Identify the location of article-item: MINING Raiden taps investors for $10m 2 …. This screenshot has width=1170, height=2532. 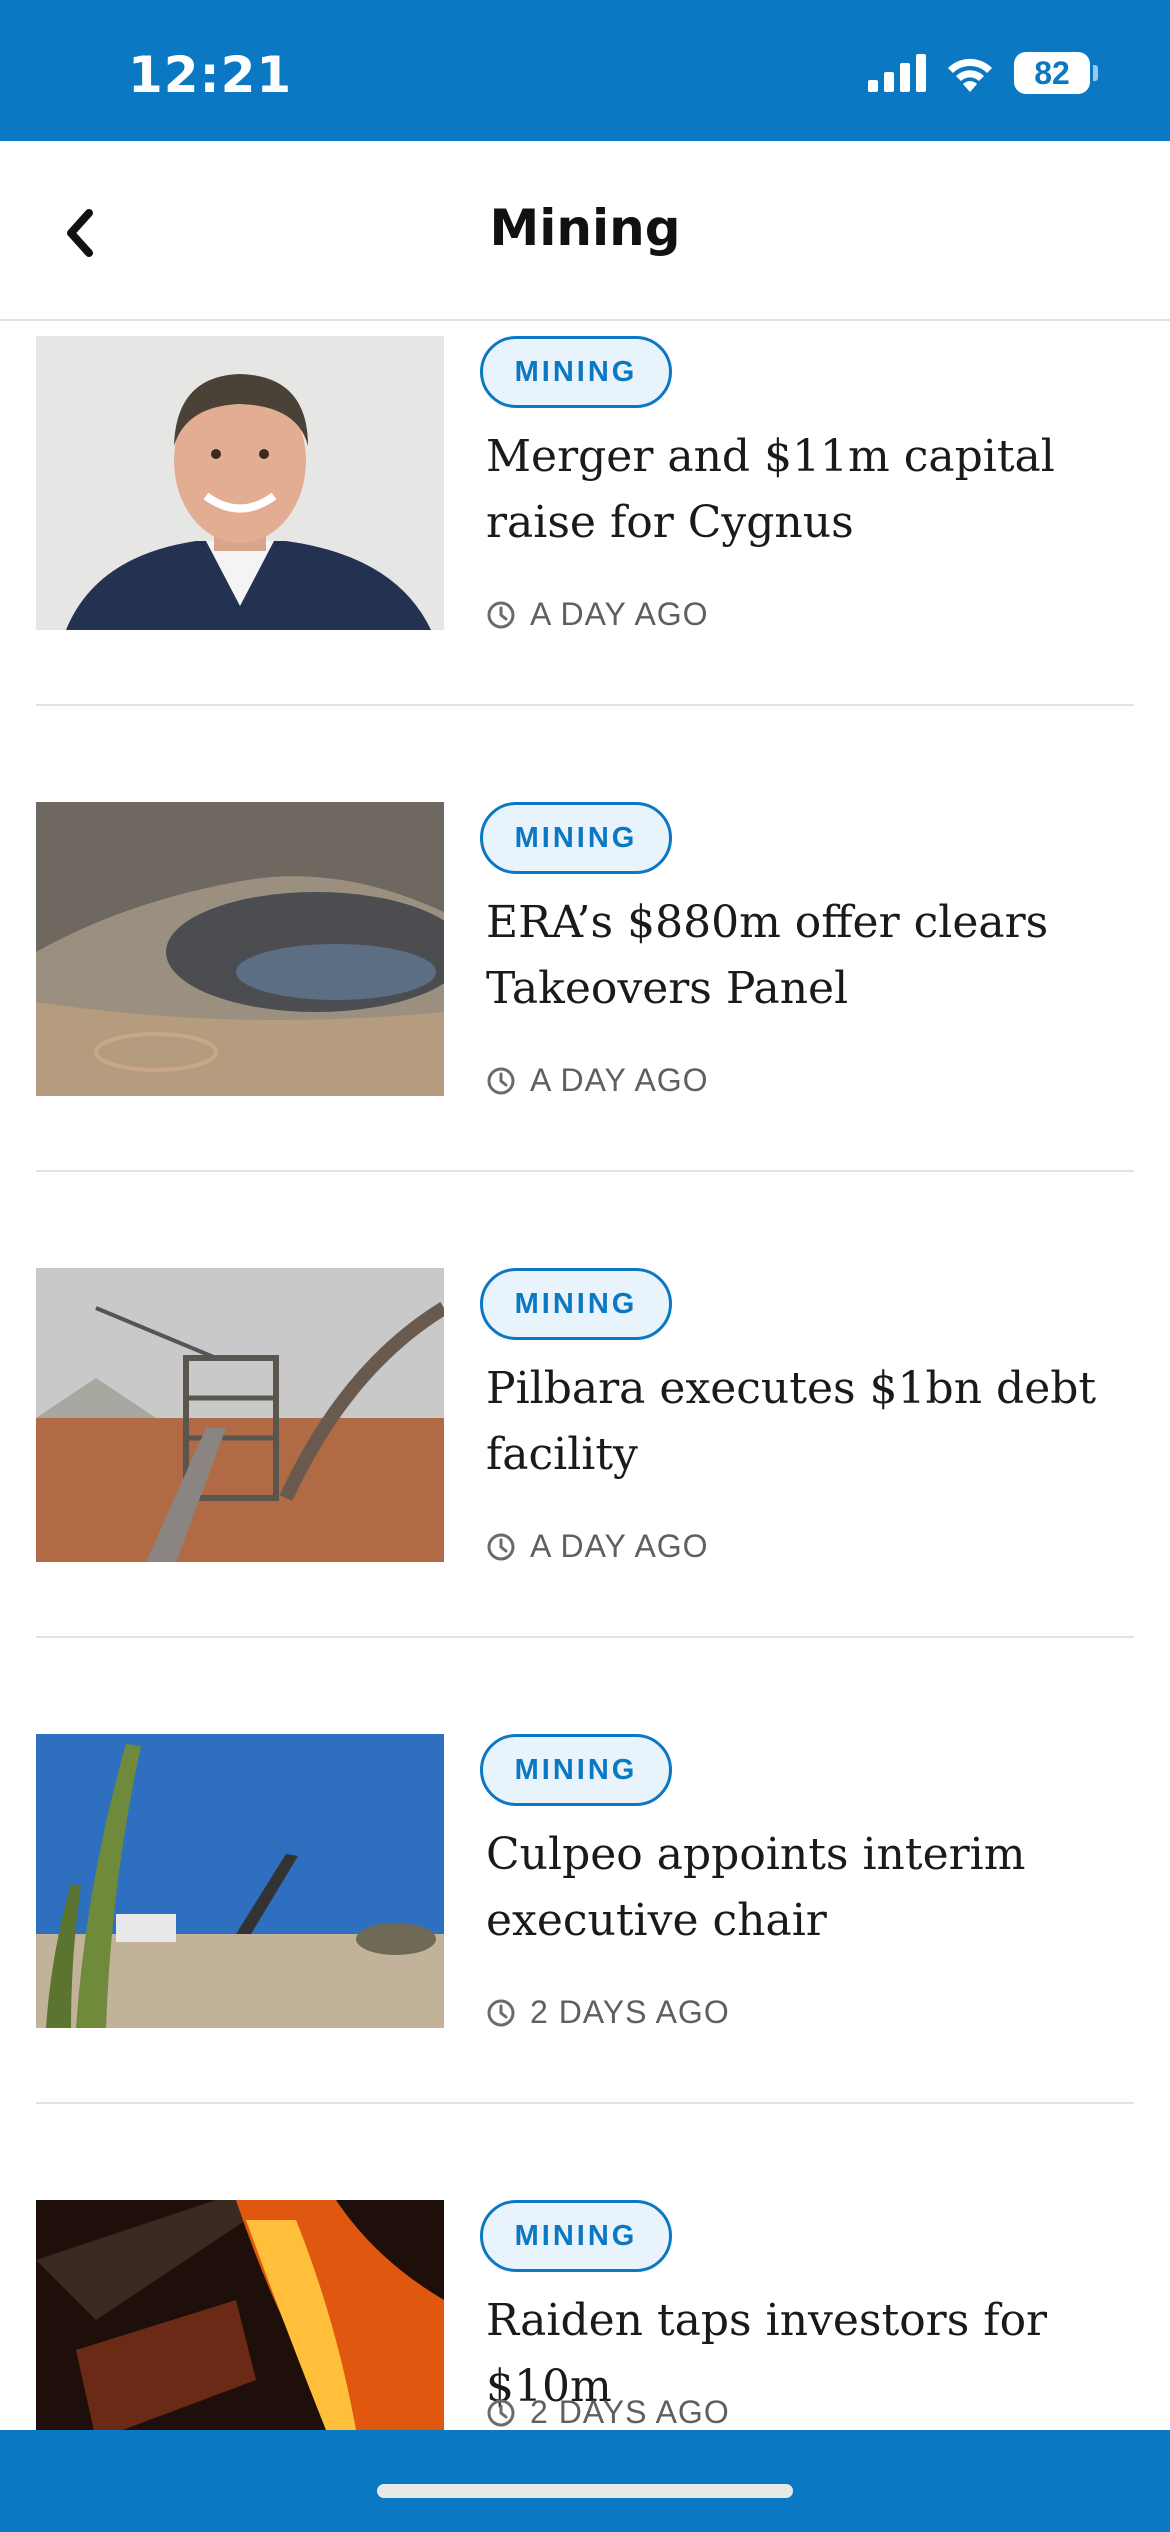
(585, 2267).